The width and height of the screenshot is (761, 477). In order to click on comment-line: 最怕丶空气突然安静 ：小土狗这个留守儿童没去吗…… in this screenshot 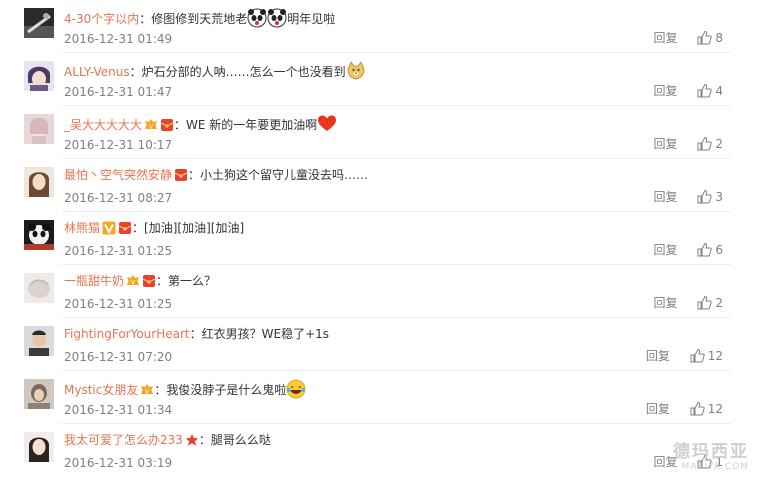, I will do `click(216, 175)`.